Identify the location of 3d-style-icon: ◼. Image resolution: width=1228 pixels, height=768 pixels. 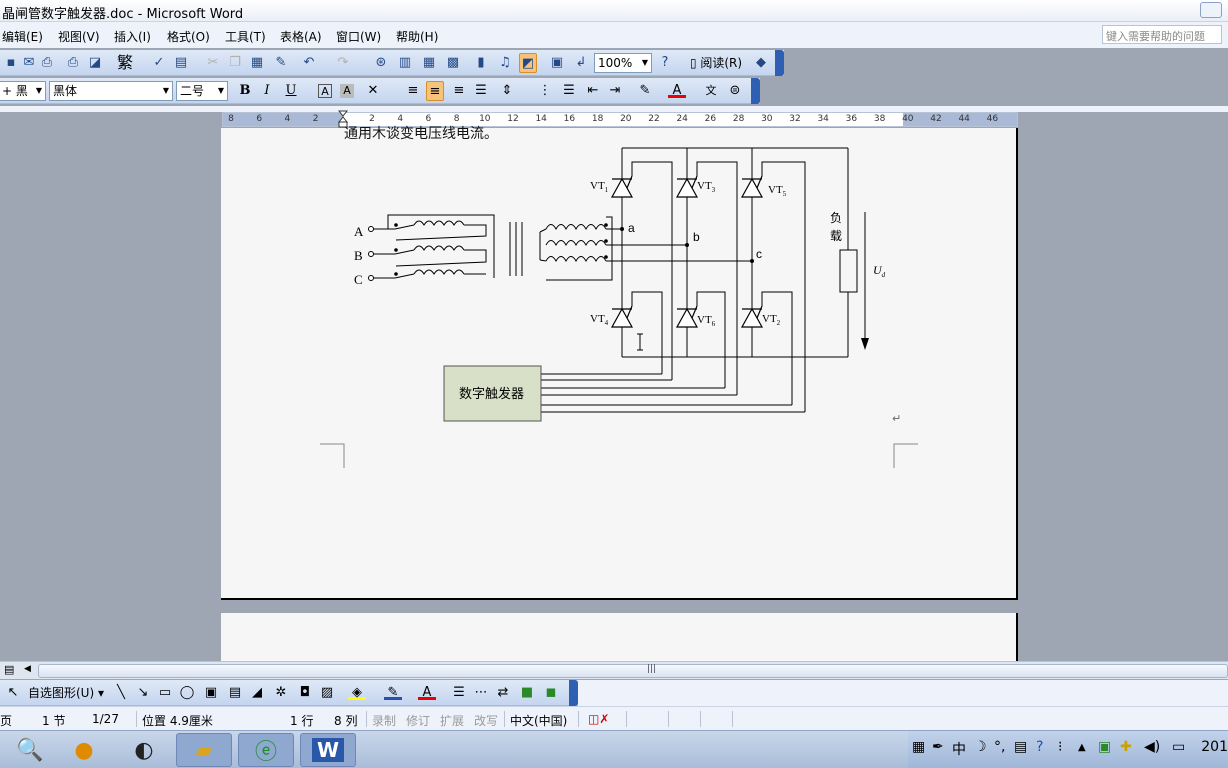
(551, 693).